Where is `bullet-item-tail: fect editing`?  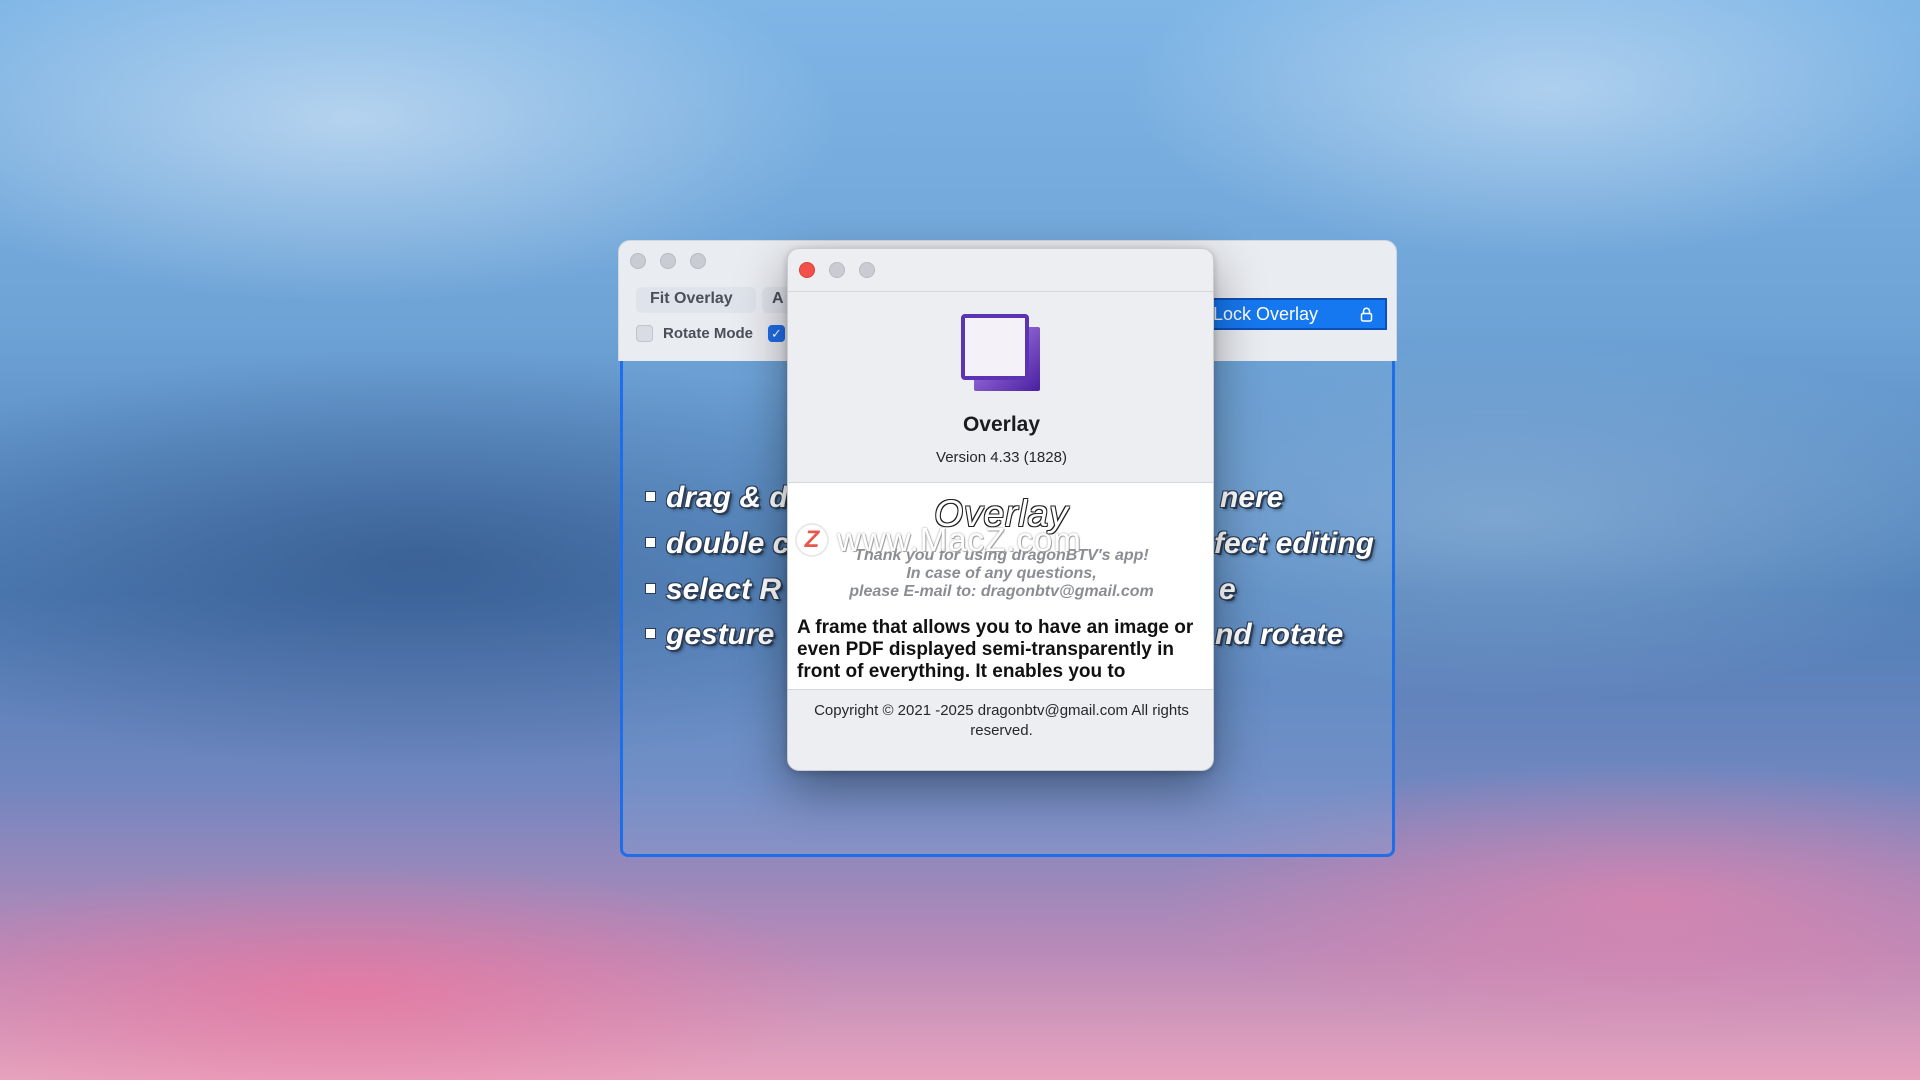 bullet-item-tail: fect editing is located at coordinates (1294, 543).